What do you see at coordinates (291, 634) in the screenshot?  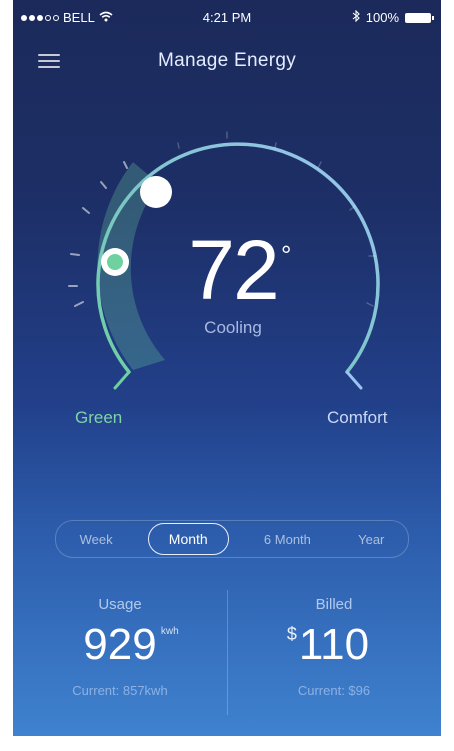 I see `billed-currency: $` at bounding box center [291, 634].